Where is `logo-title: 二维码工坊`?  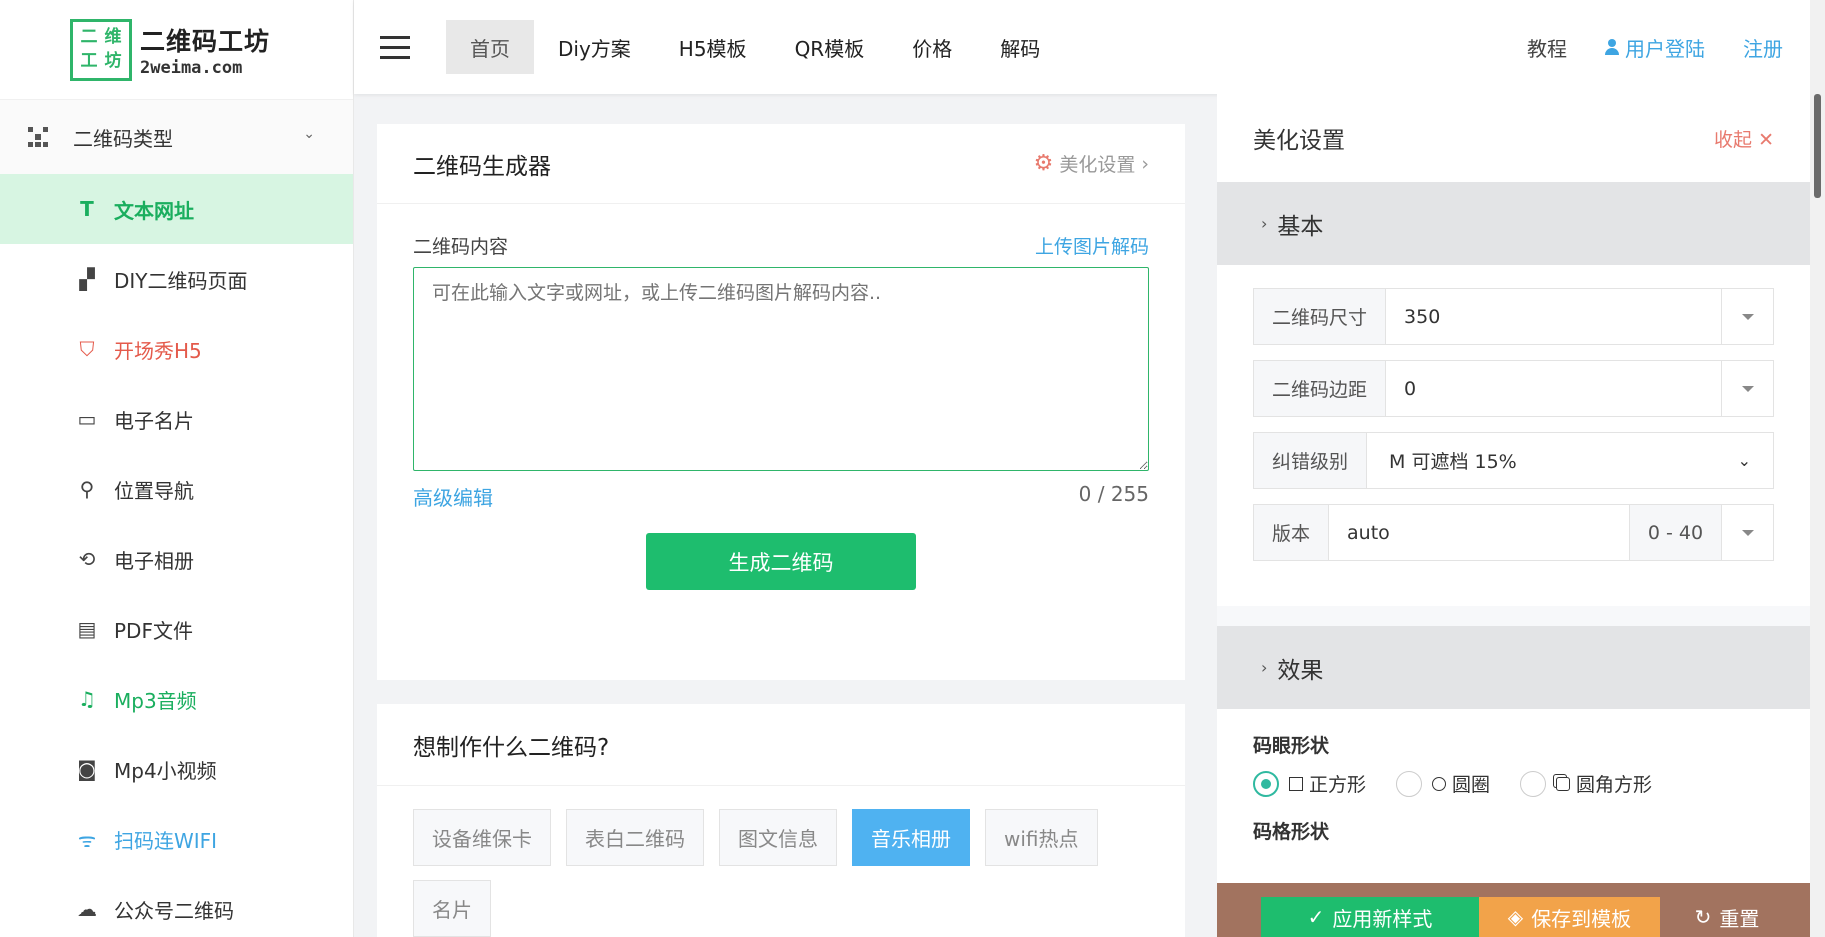
logo-title: 二维码工坊 is located at coordinates (205, 41).